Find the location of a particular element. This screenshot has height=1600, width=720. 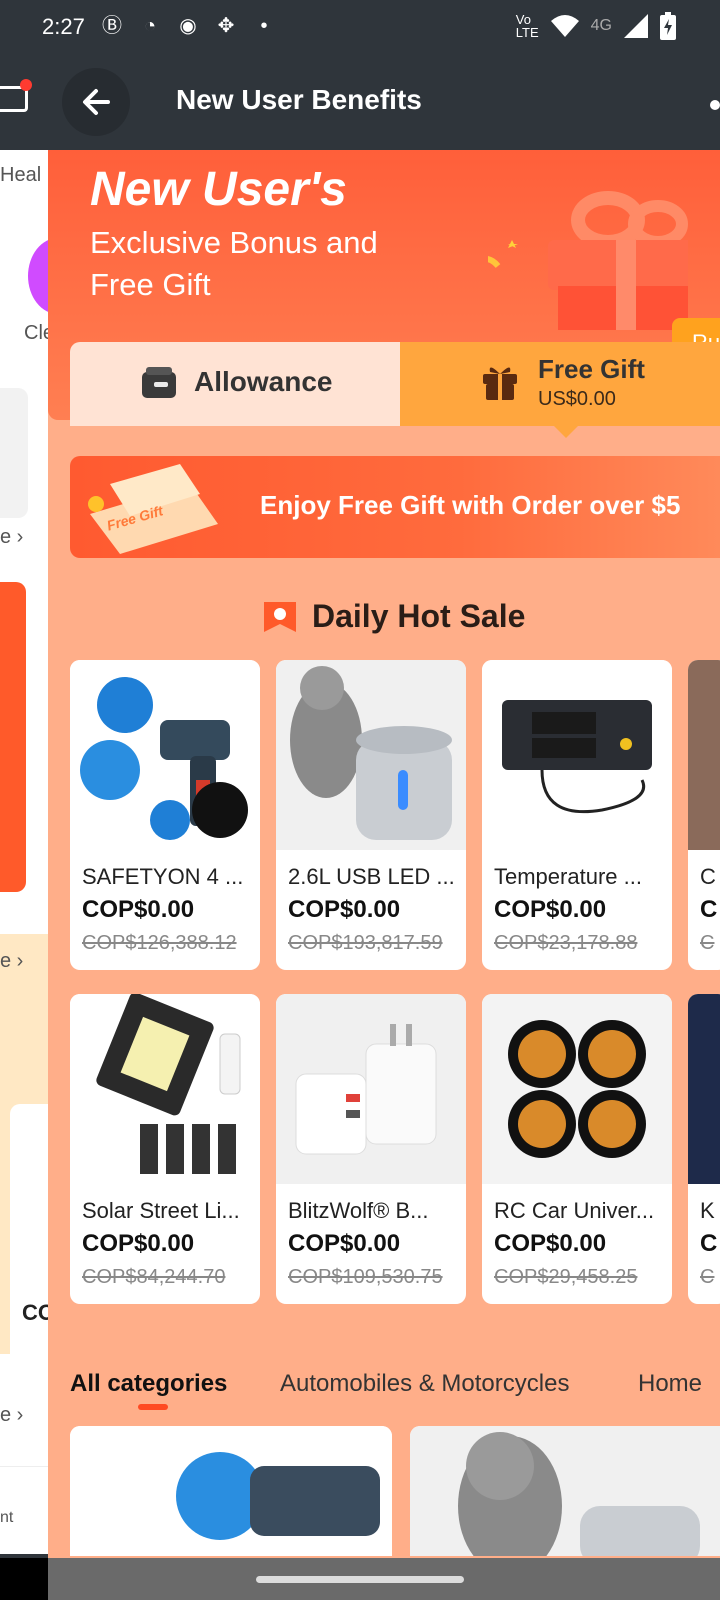

nav-bar-left is located at coordinates (24, 1579).